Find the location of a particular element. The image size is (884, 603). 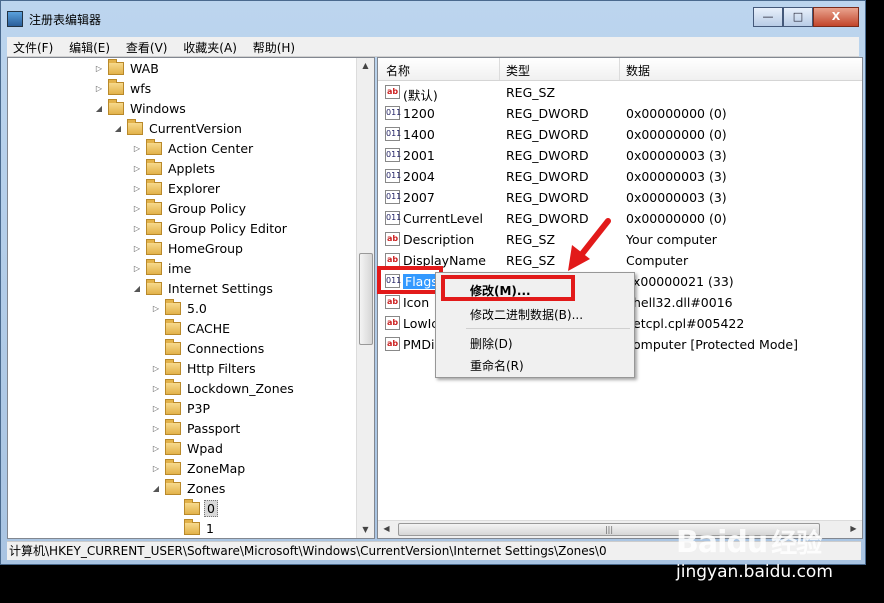

column-header-name: 名称 is located at coordinates (398, 70).